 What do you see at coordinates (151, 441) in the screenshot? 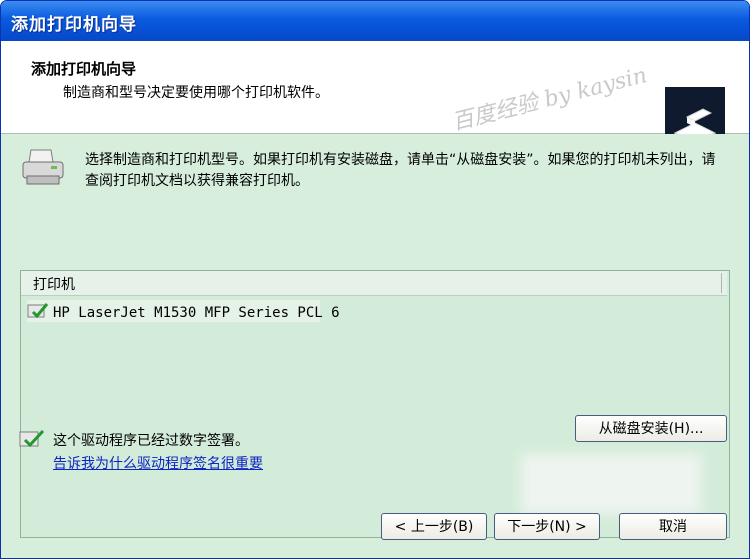
I see `signature-status-text: 这个驱动程序已经过数字签署。` at bounding box center [151, 441].